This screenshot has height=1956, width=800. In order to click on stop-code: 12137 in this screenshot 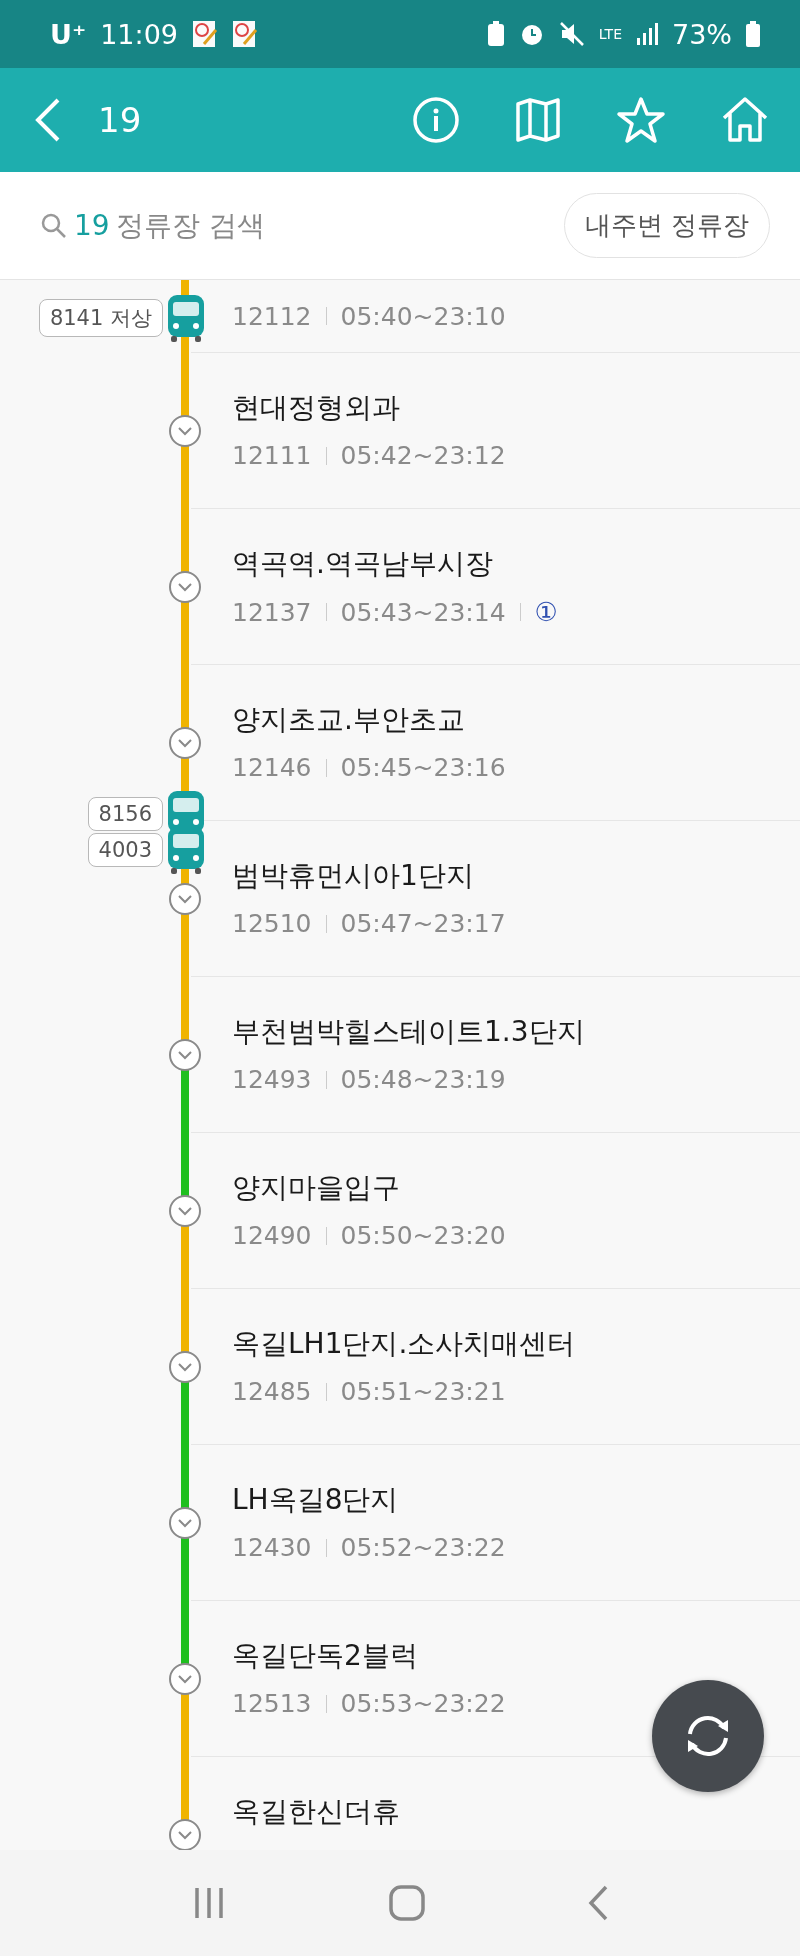, I will do `click(272, 612)`.